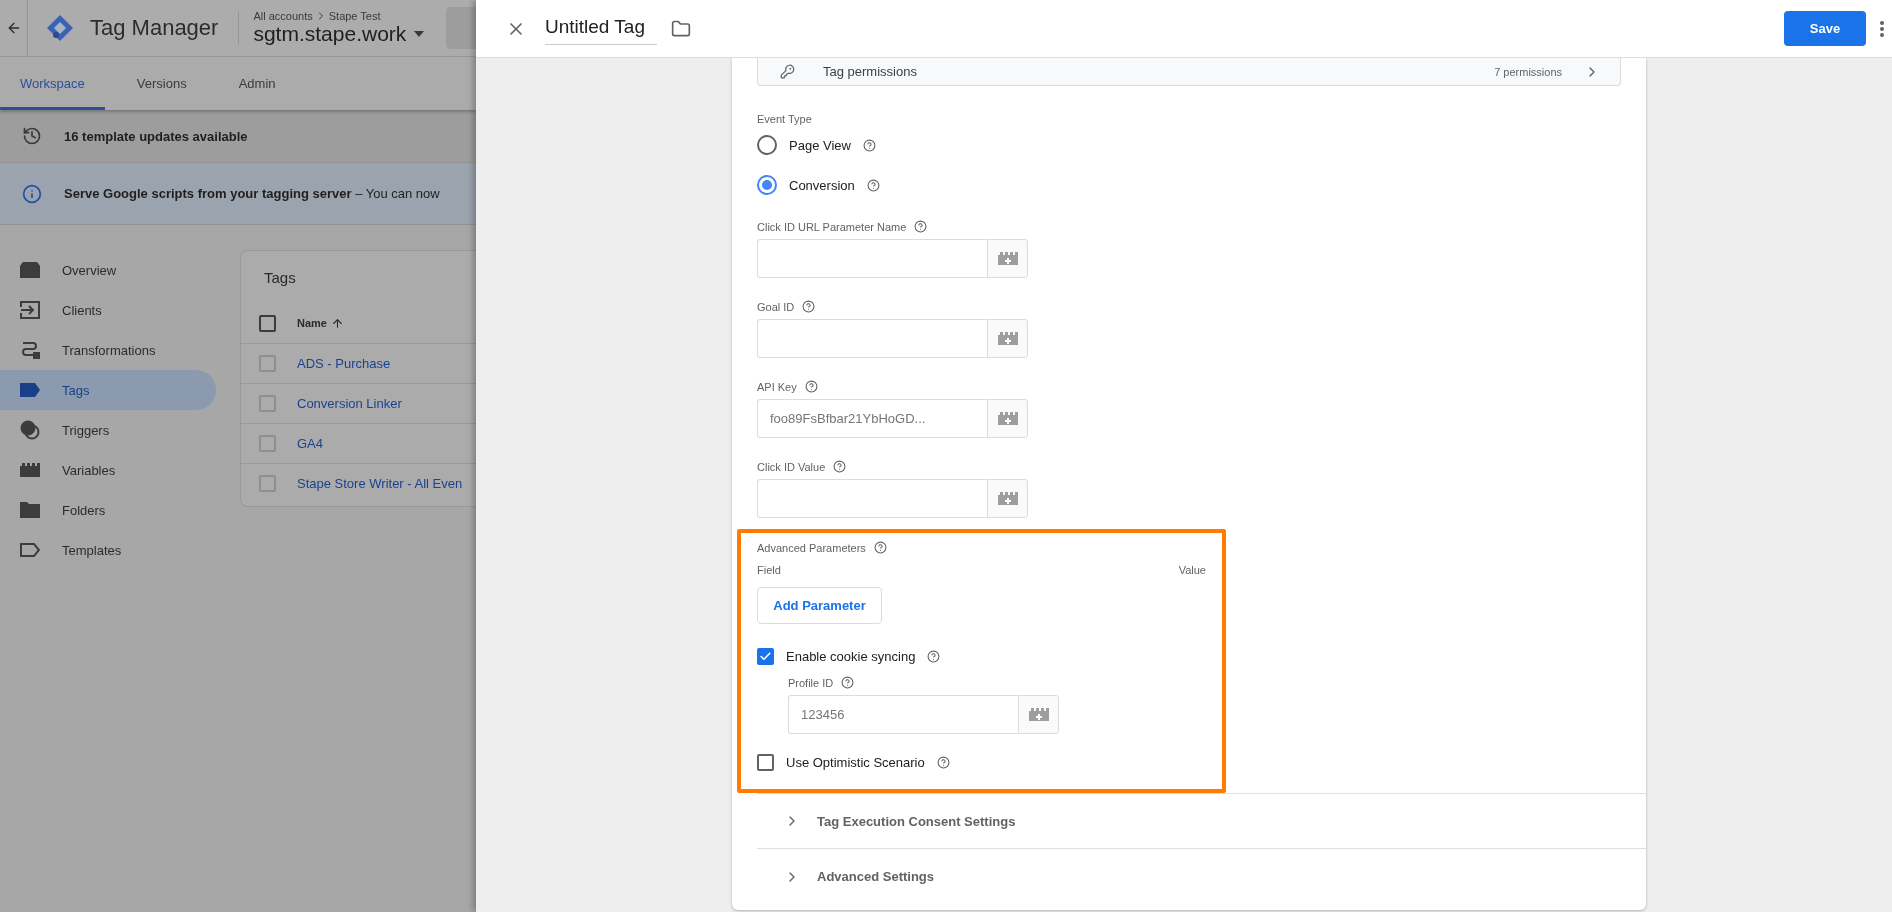 Image resolution: width=1892 pixels, height=912 pixels. I want to click on field-label: Goal ID, so click(776, 306).